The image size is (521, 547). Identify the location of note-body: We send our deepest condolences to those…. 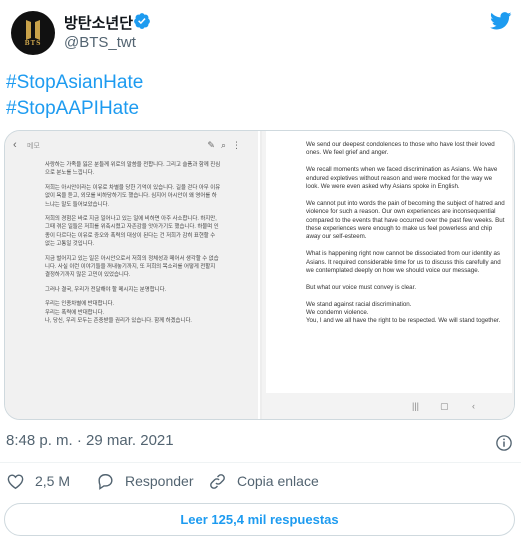
(406, 237).